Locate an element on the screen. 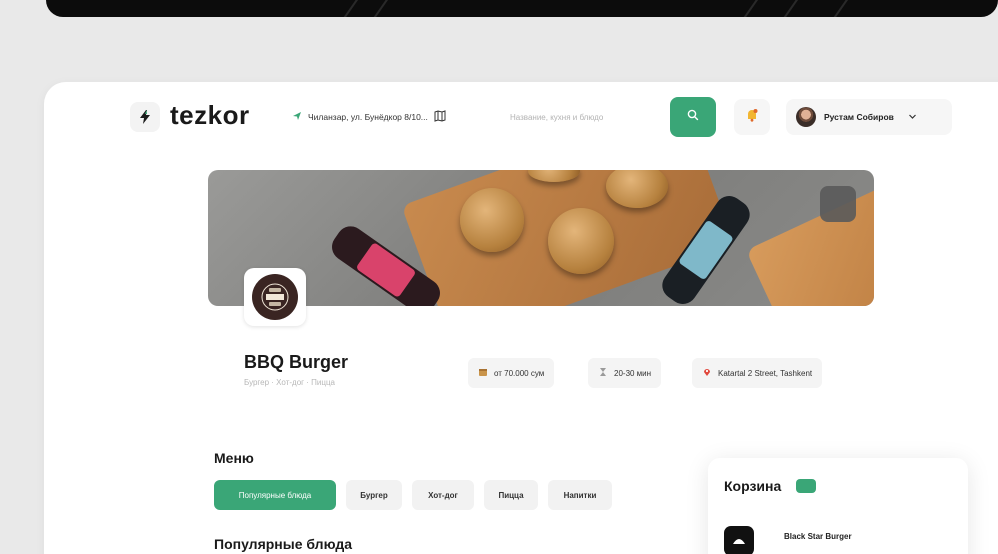  top-dark-panel is located at coordinates (522, 8).